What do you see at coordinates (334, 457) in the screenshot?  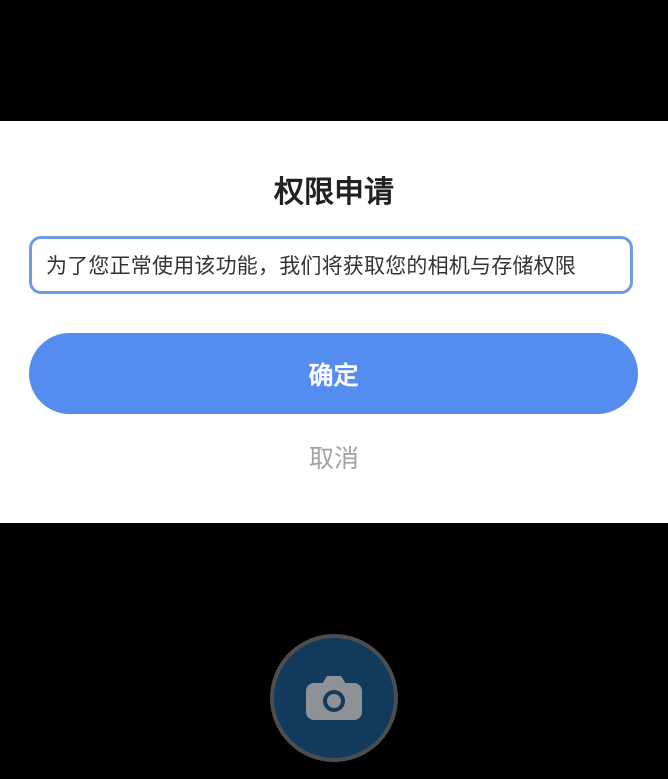 I see `cancel-button: 取消` at bounding box center [334, 457].